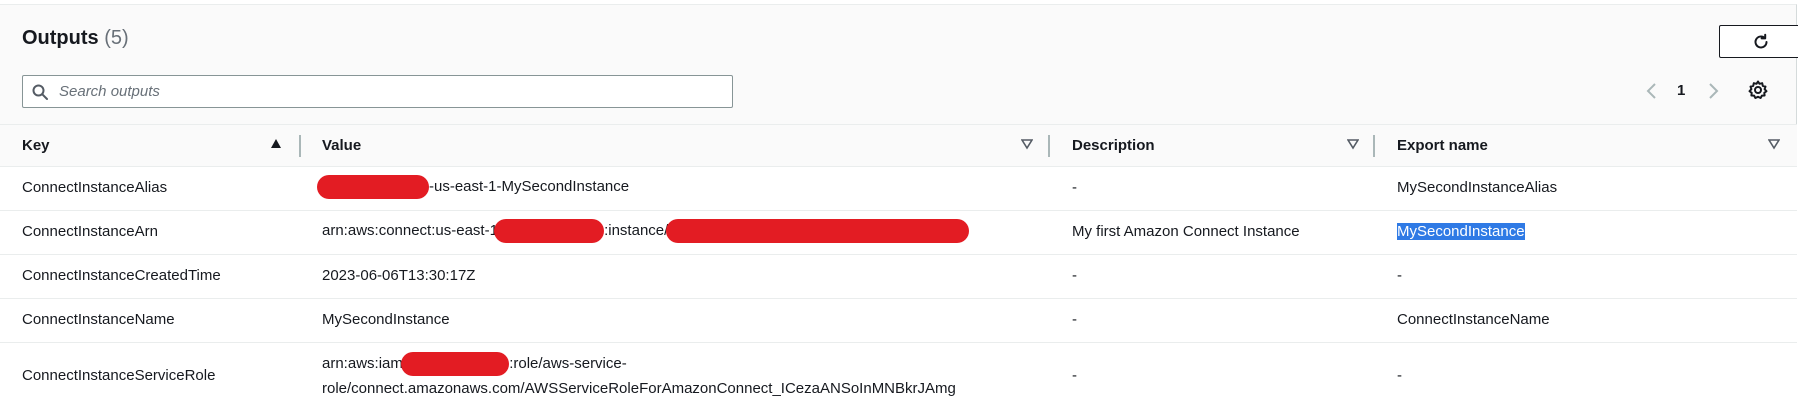  Describe the element at coordinates (389, 91) in the screenshot. I see `search-input` at that location.